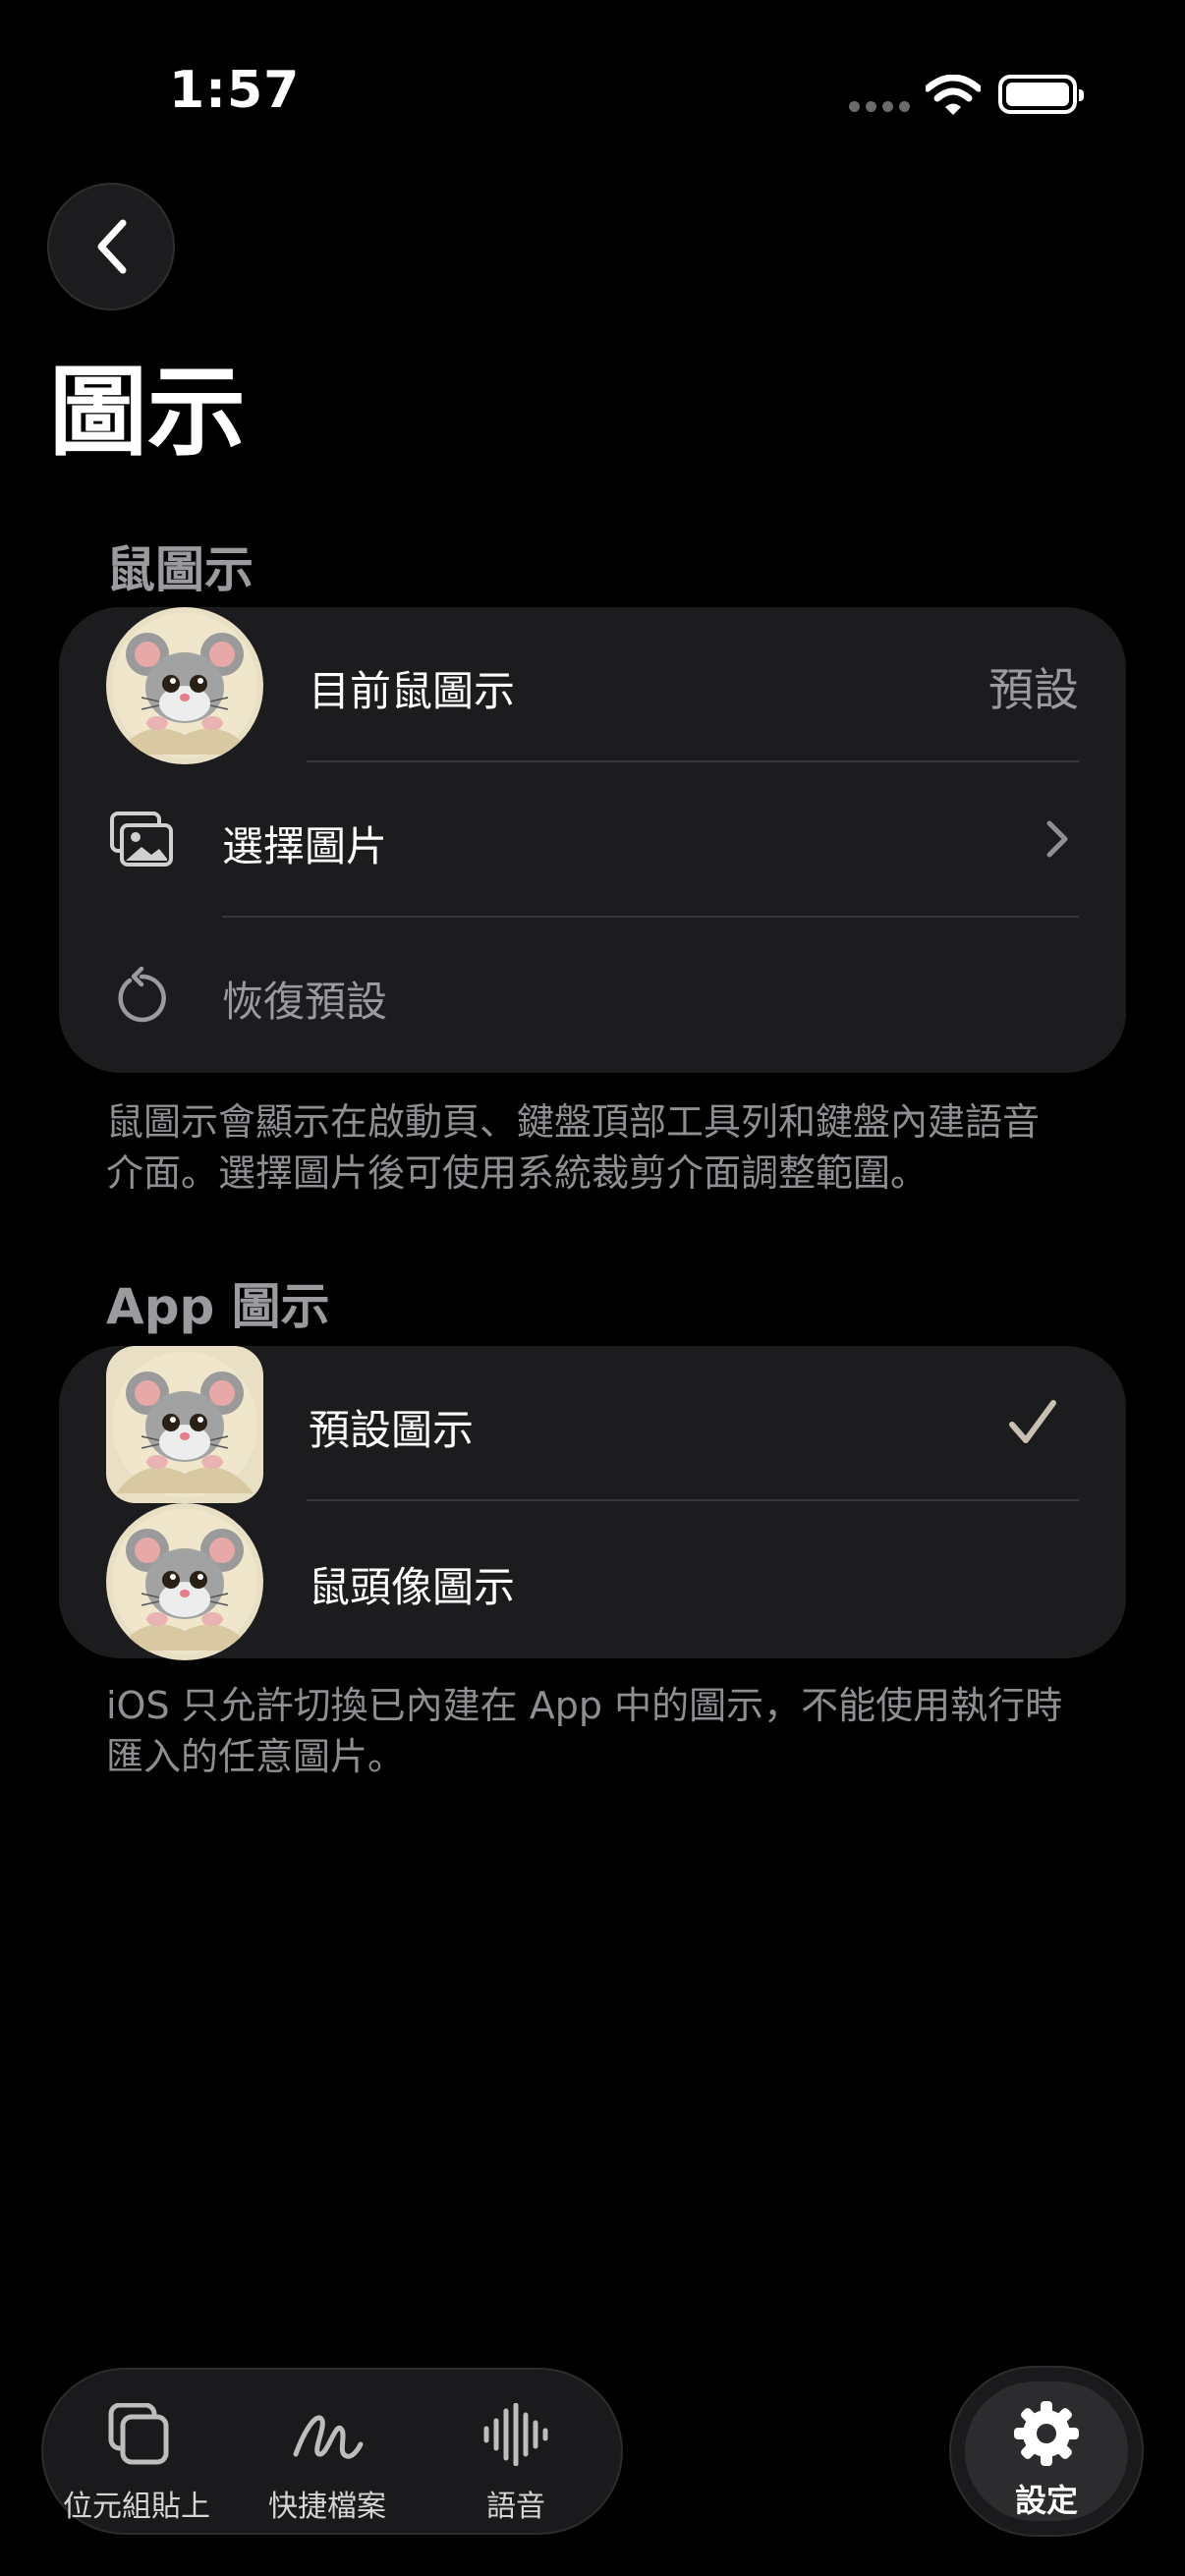 The width and height of the screenshot is (1185, 2576). What do you see at coordinates (235, 90) in the screenshot?
I see `status-time: 1:57` at bounding box center [235, 90].